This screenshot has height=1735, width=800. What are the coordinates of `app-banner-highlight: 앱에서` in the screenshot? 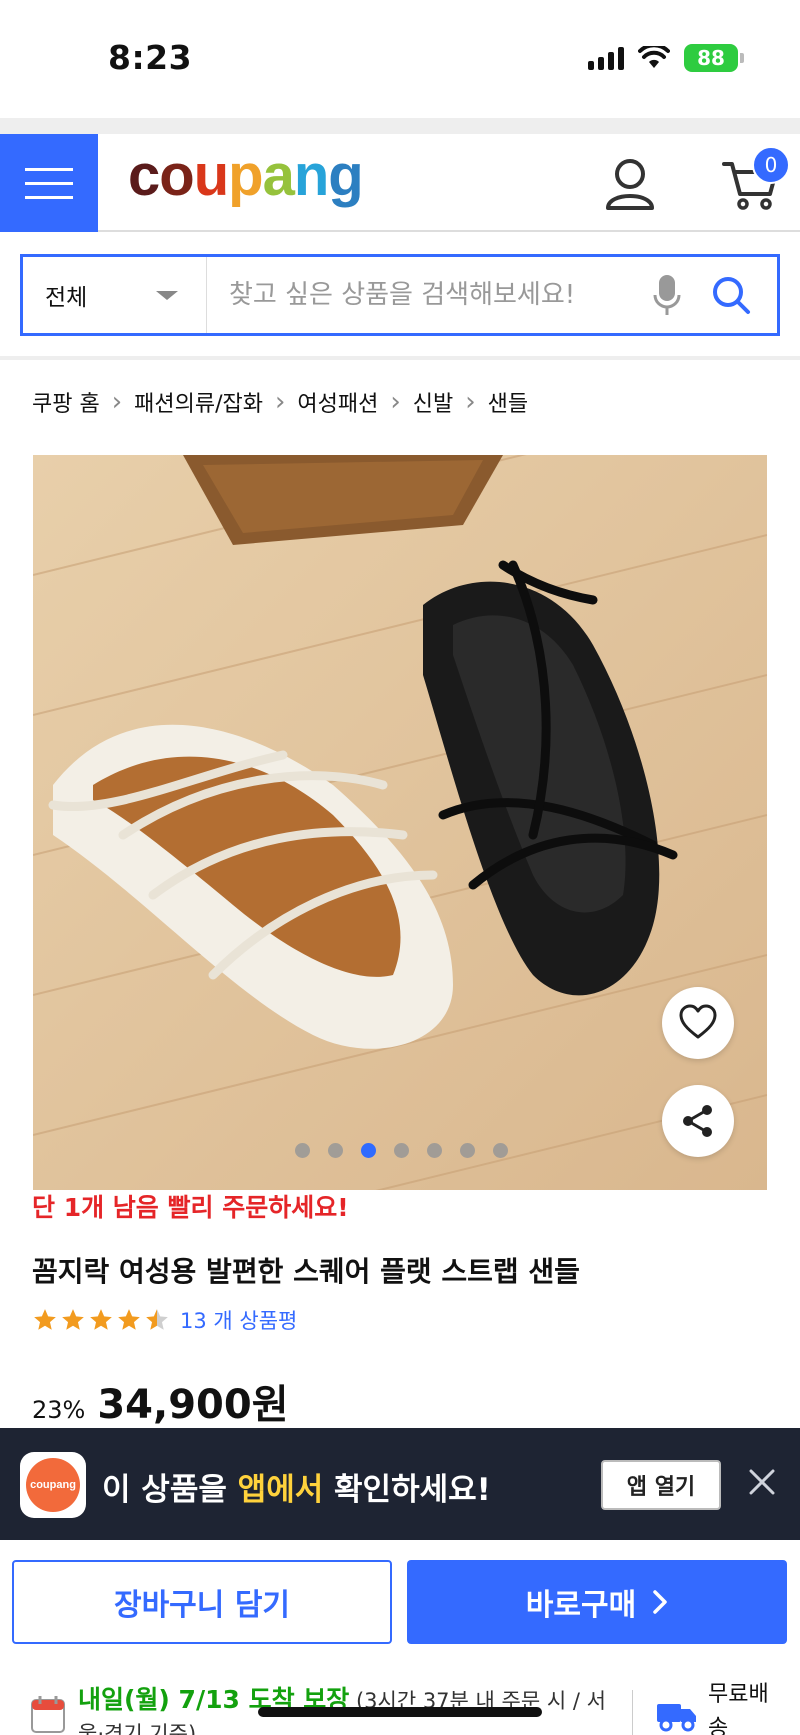 It's located at (280, 1490).